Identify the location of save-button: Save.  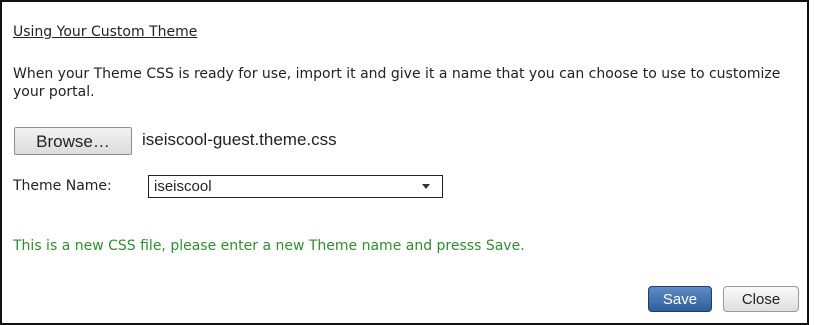
(680, 299).